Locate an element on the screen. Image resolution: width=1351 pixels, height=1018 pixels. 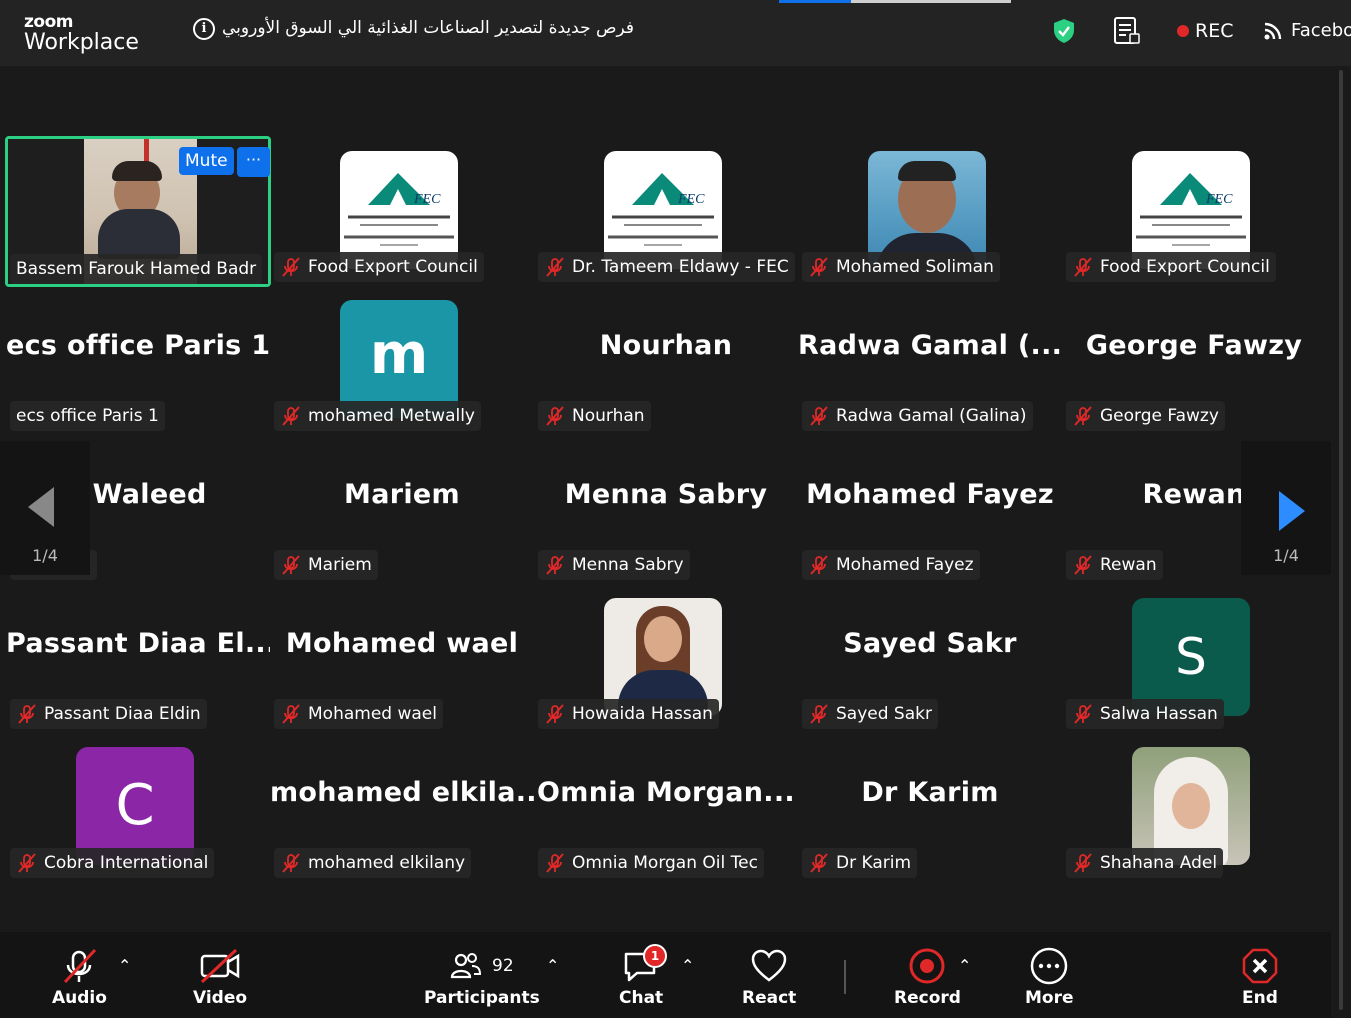
participant-tile: Mohamed Fayez Mohamed Fayez is located at coordinates (930, 508).